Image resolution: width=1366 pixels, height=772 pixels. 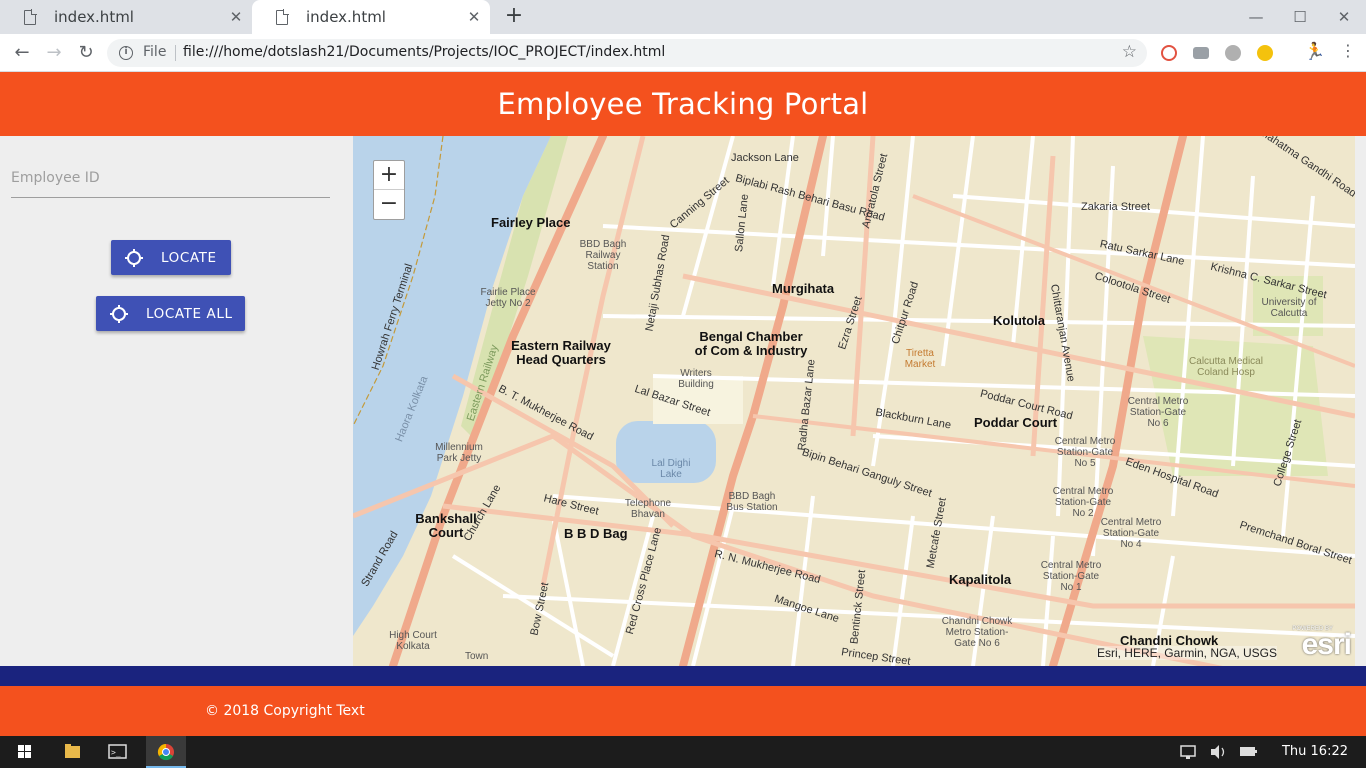 What do you see at coordinates (389, 204) in the screenshot?
I see `zoom-out-button: −` at bounding box center [389, 204].